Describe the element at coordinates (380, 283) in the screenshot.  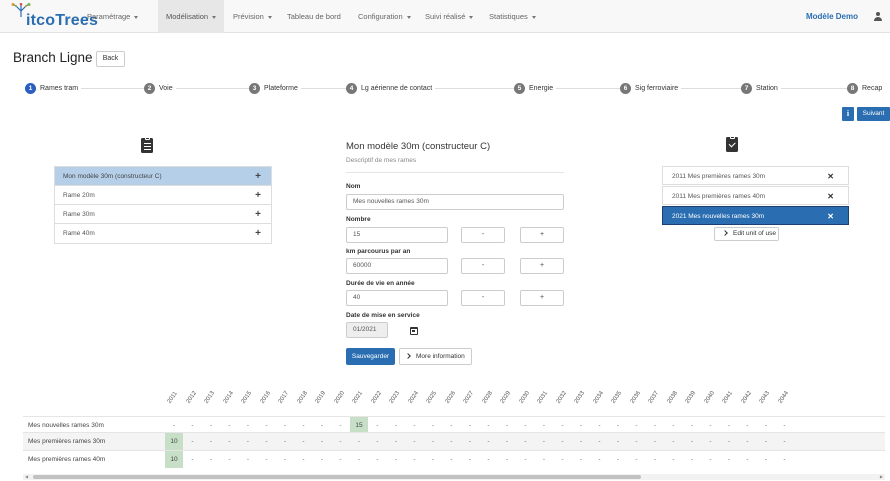
I see `duree-label: Durée de vie en année` at that location.